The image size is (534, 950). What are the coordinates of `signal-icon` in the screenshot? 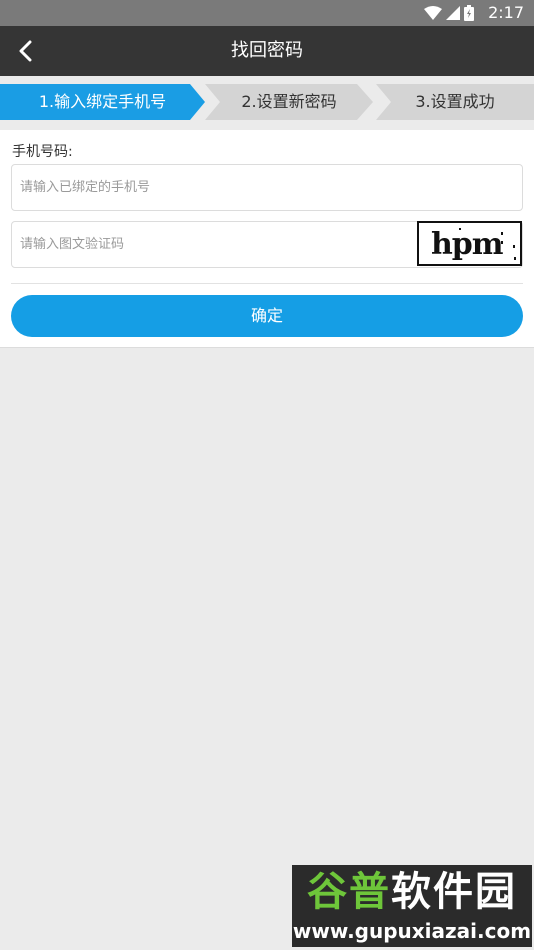 It's located at (453, 13).